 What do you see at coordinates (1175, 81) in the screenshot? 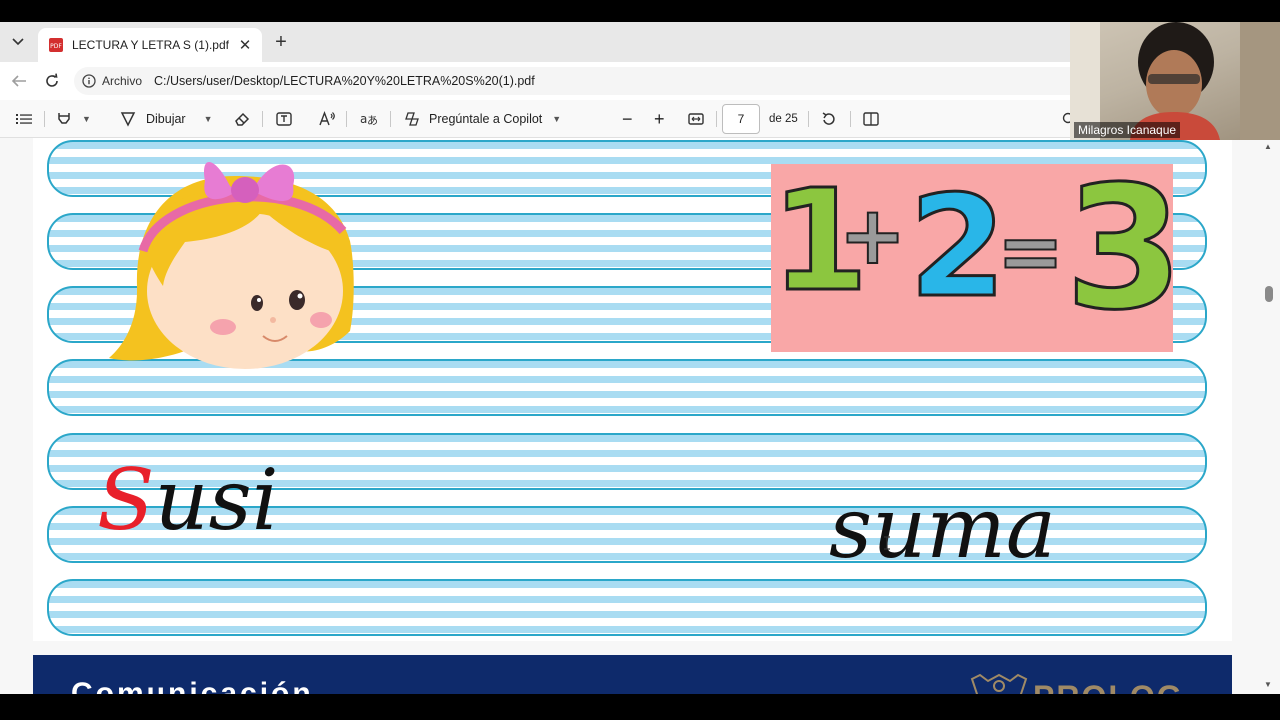
I see `webcam-overlay: Milagros Icanaque` at bounding box center [1175, 81].